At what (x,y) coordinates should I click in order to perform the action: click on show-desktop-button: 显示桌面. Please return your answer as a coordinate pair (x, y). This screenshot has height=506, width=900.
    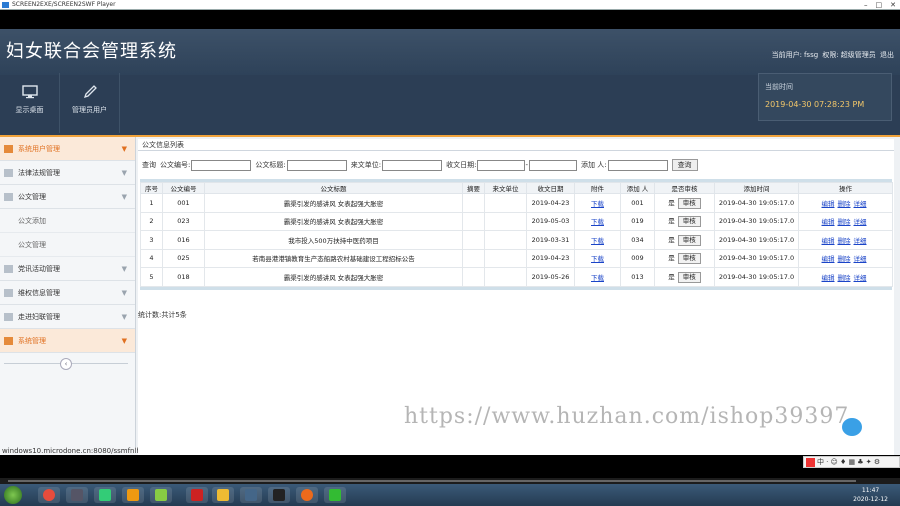
    Looking at the image, I should click on (30, 103).